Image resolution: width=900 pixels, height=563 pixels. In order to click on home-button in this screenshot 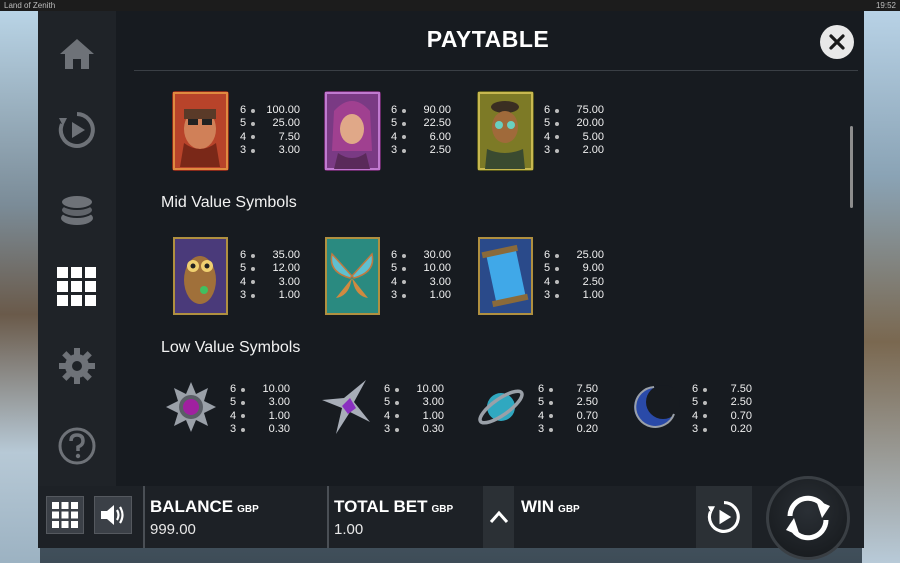, I will do `click(77, 54)`.